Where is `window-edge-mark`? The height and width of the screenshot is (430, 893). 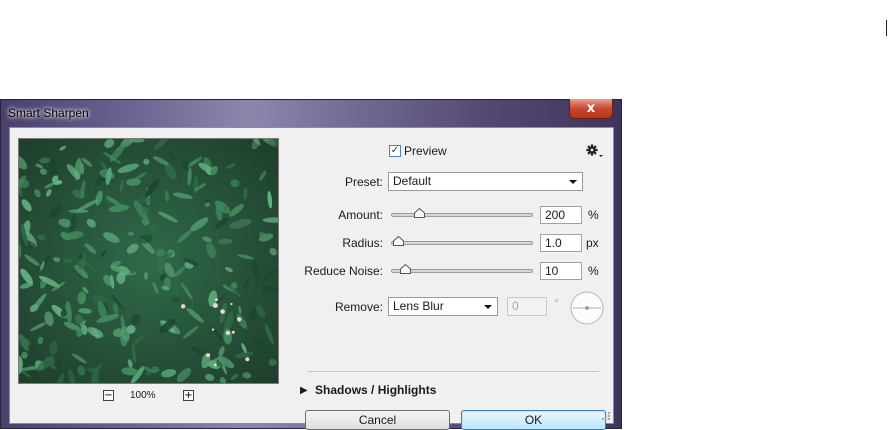
window-edge-mark is located at coordinates (886, 28).